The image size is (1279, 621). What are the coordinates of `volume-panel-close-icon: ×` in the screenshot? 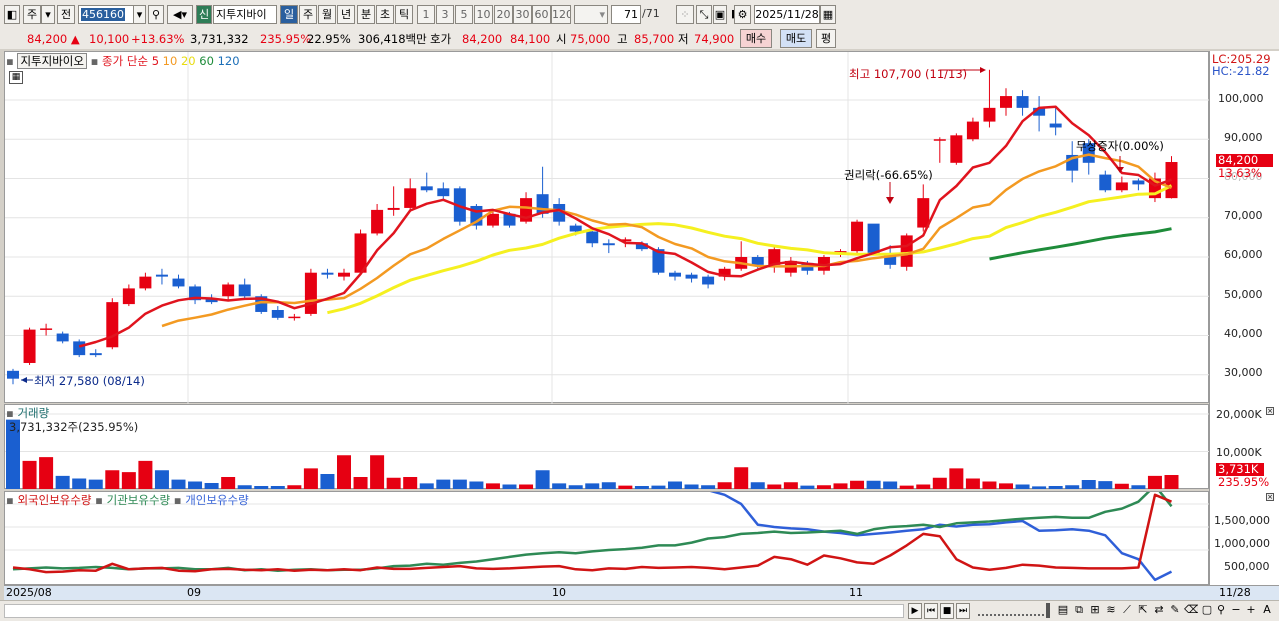 It's located at (1270, 411).